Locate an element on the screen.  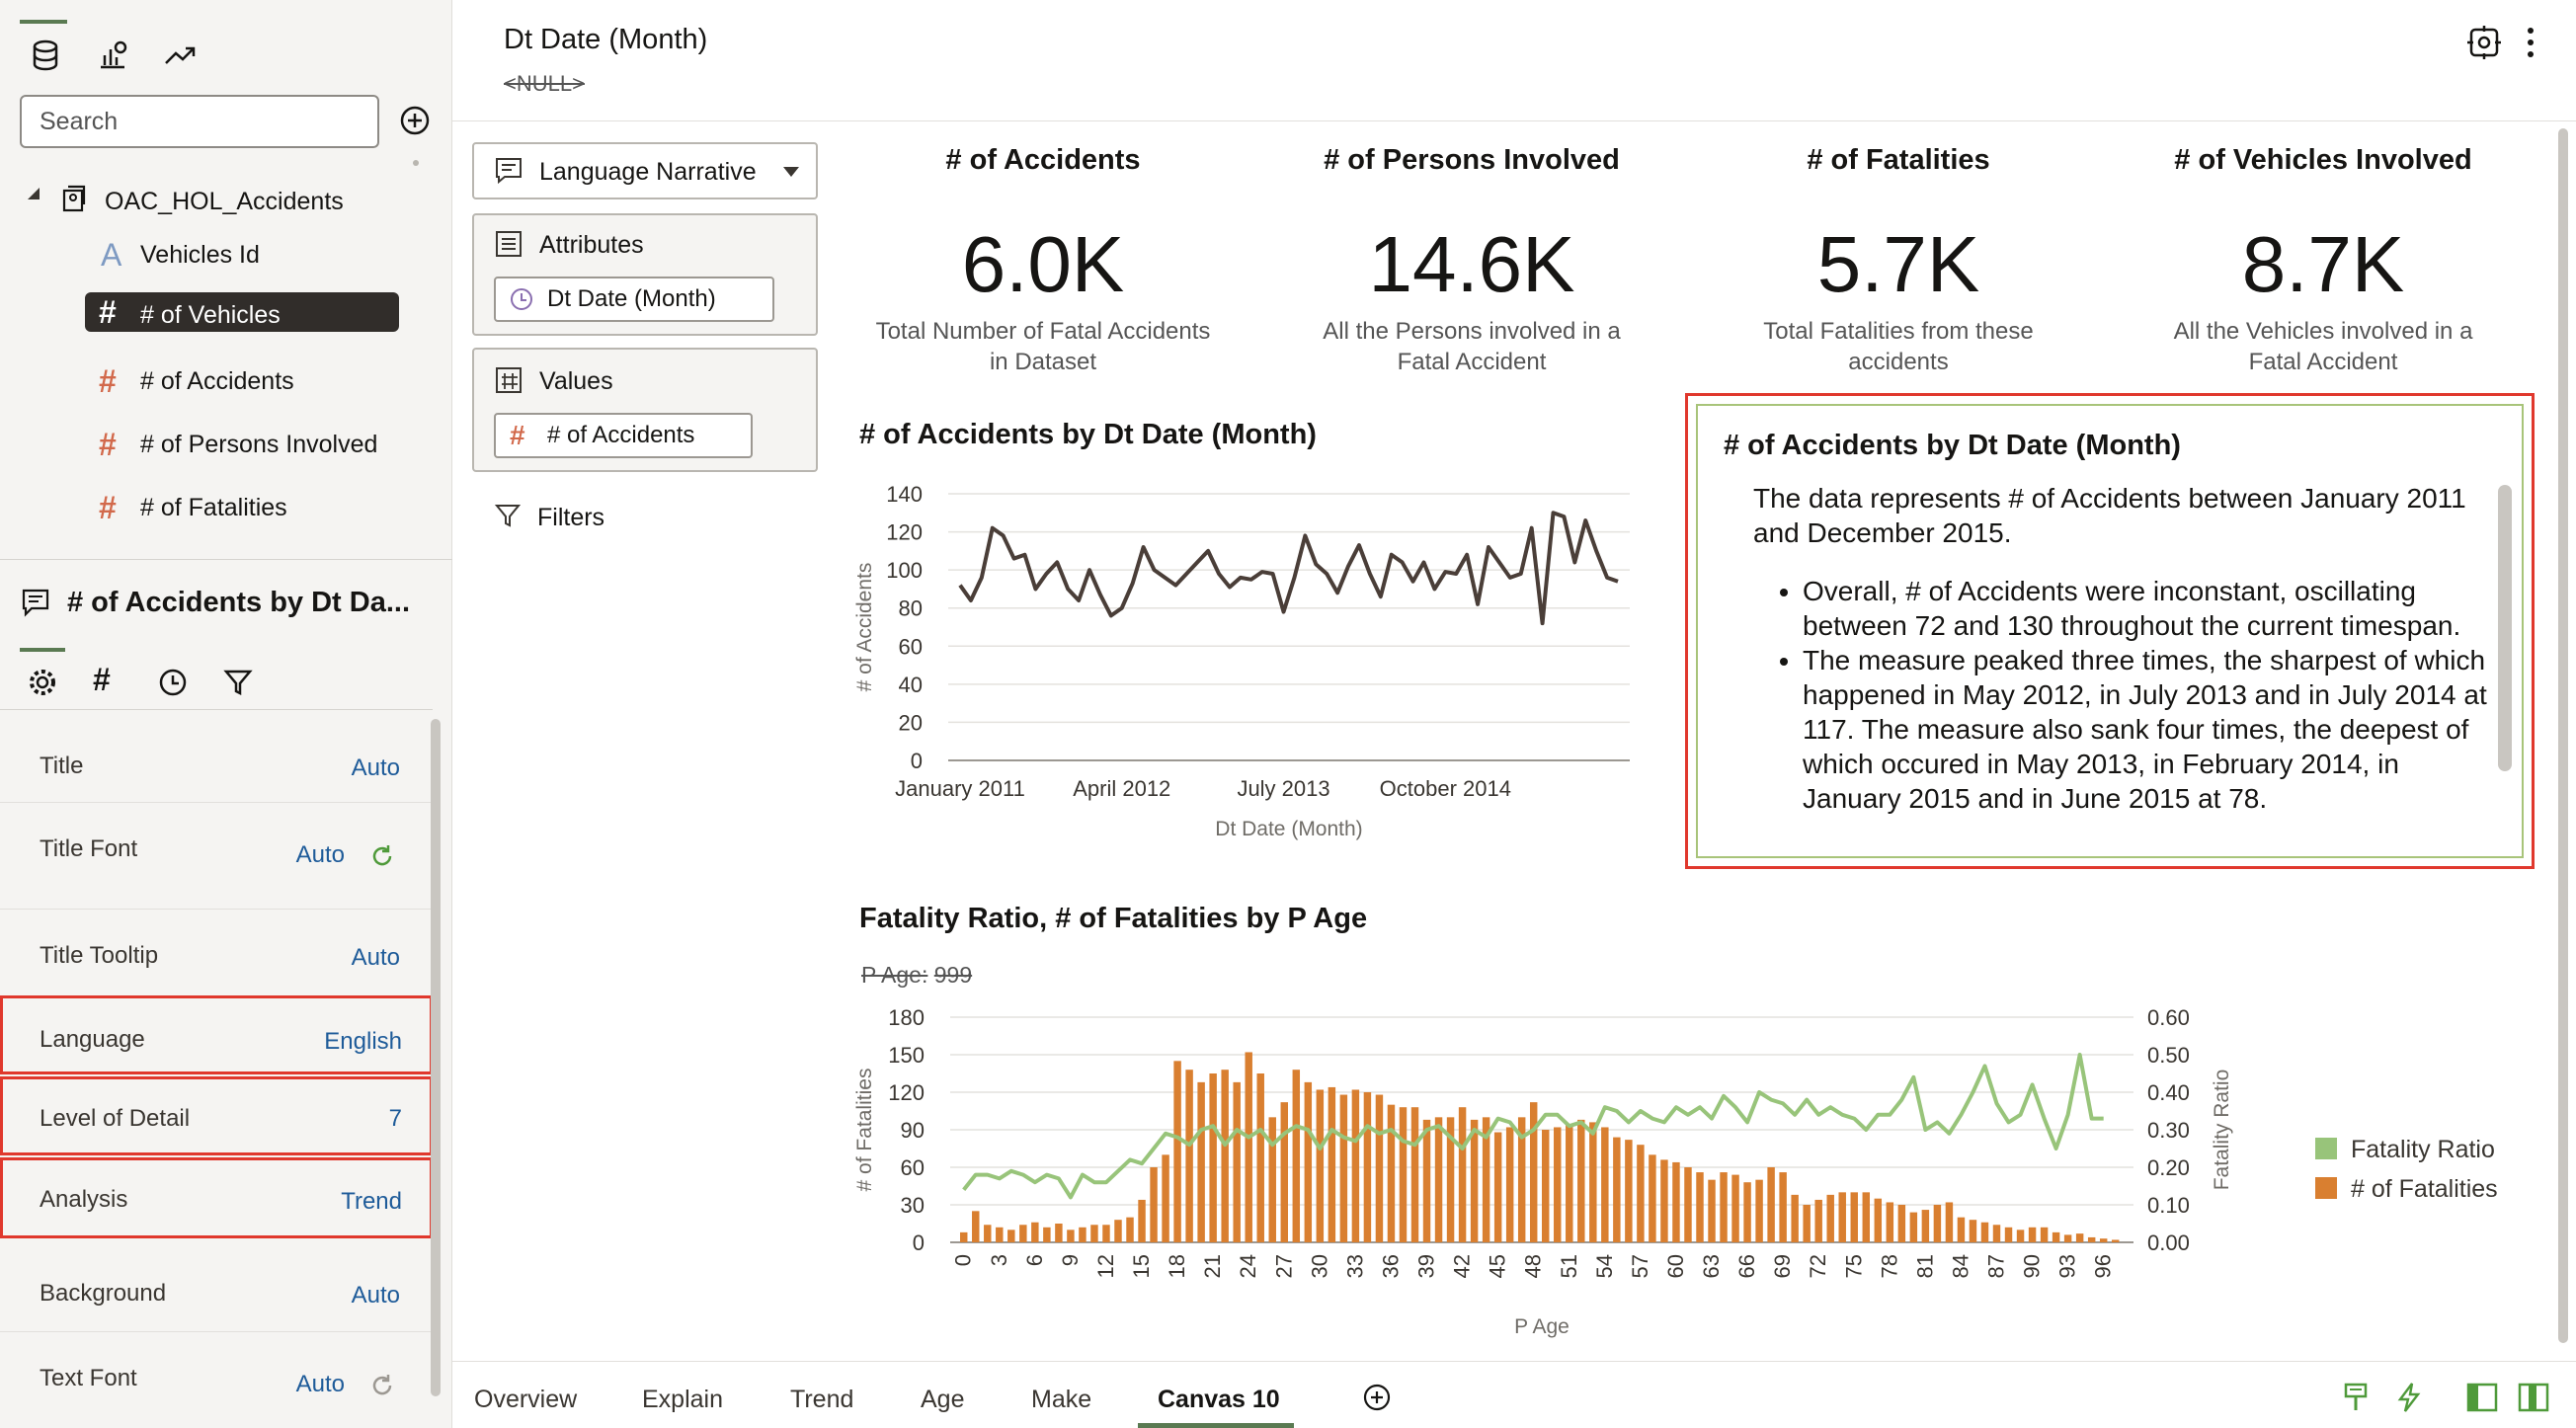
viz-type-dropdown: Language Narrative is located at coordinates (645, 170).